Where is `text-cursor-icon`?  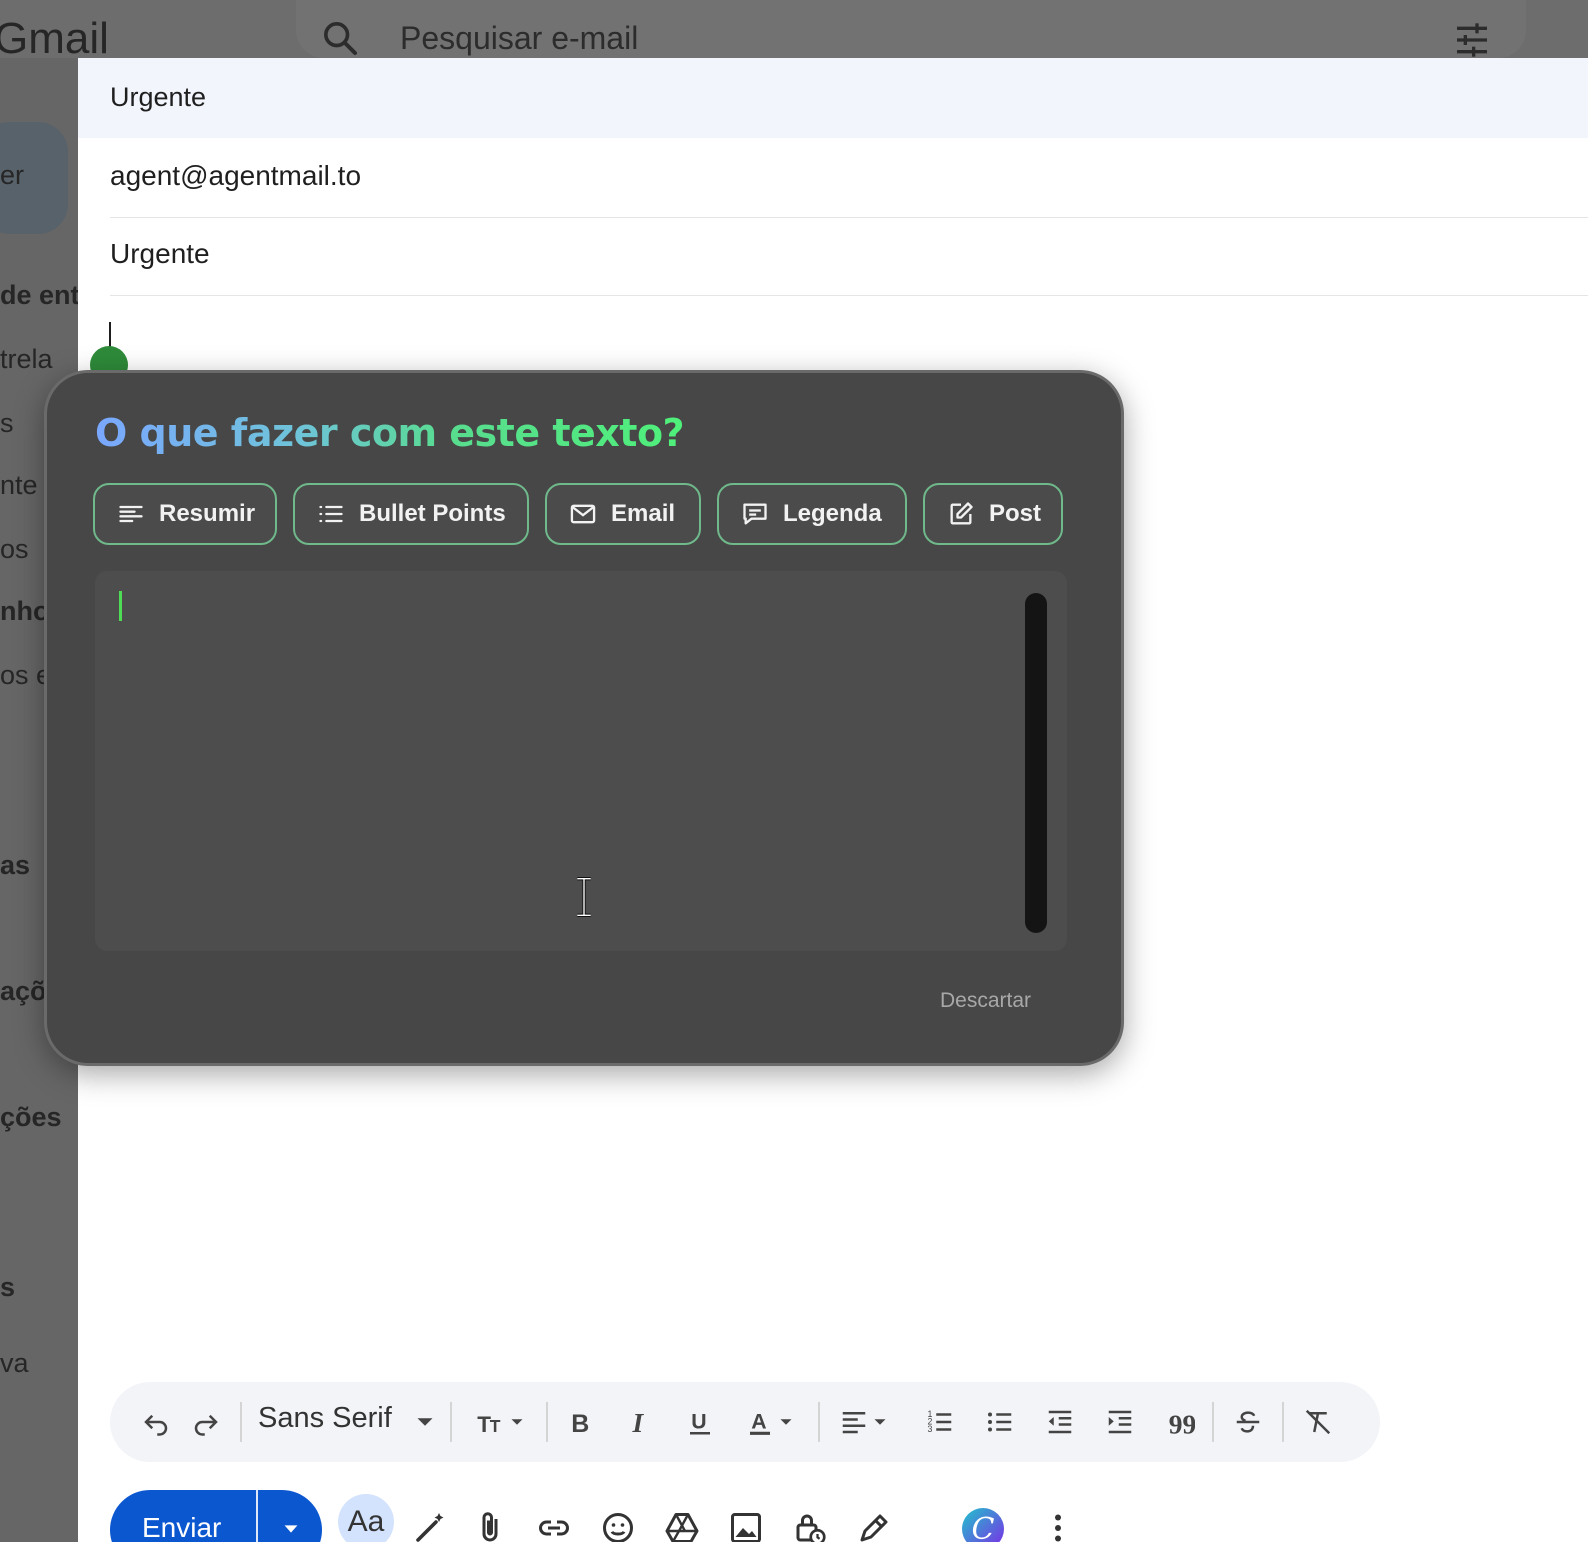 text-cursor-icon is located at coordinates (584, 897).